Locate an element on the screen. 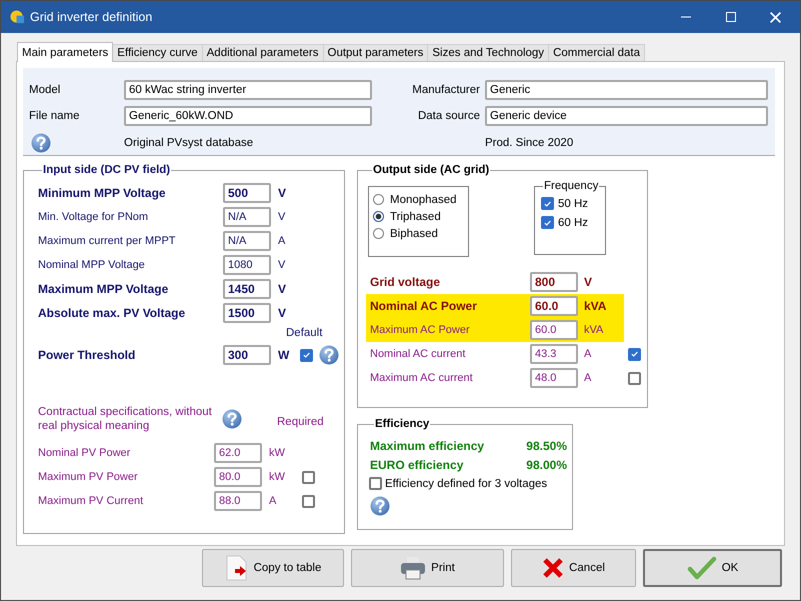 This screenshot has width=801, height=601. tab: Additional parameters is located at coordinates (263, 52).